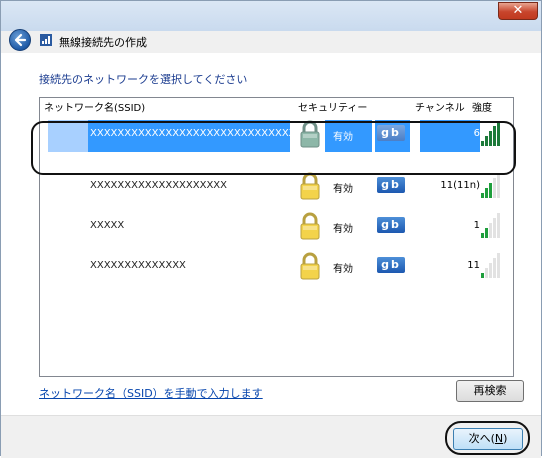 The image size is (542, 458). I want to click on network-channel: 11(11n), so click(460, 185).